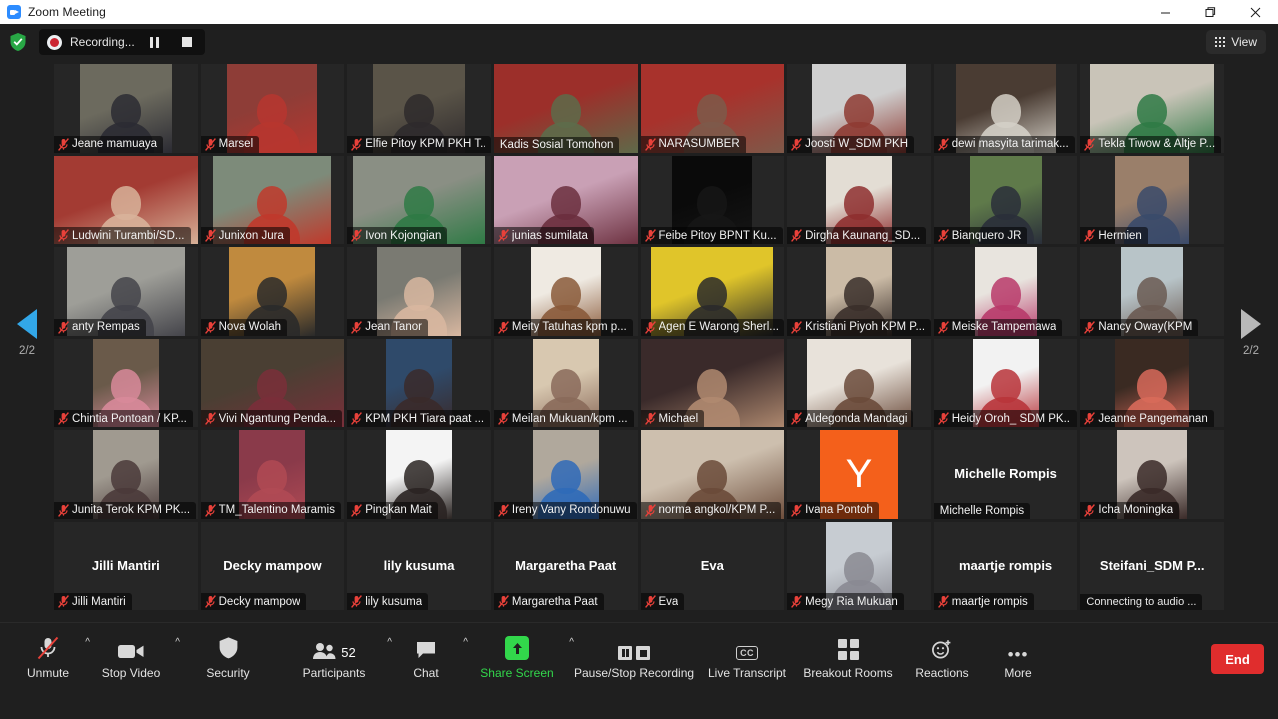 This screenshot has height=719, width=1278. Describe the element at coordinates (1235, 42) in the screenshot. I see `view-button: View` at that location.